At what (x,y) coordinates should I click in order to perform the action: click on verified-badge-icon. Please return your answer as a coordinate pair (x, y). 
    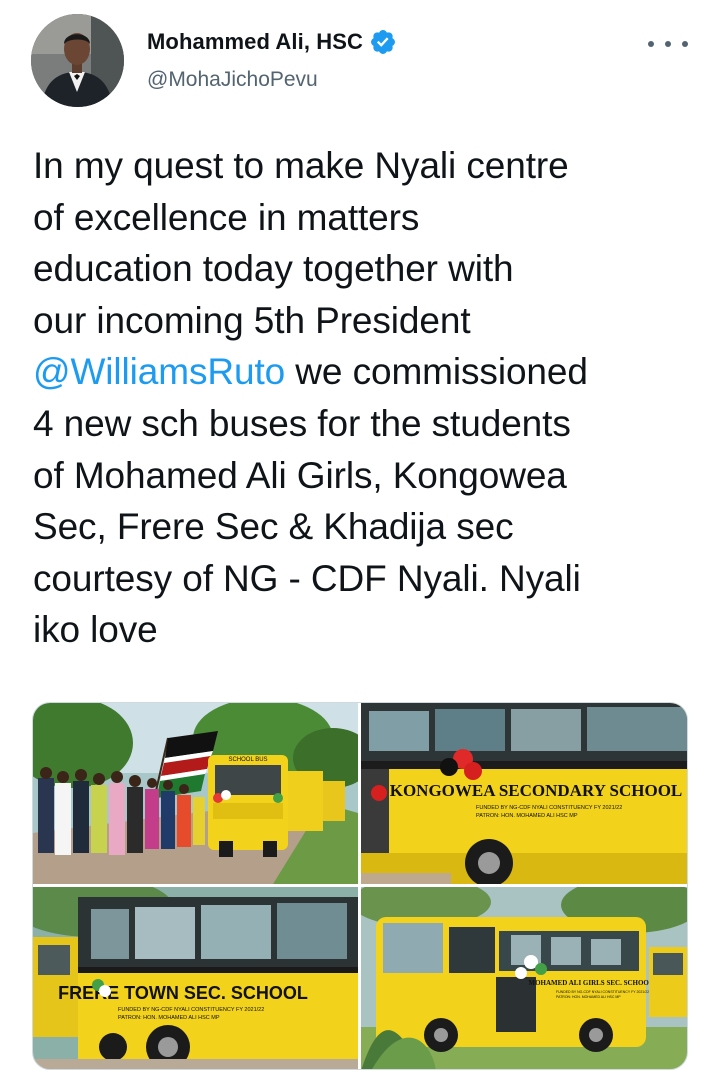
    Looking at the image, I should click on (383, 42).